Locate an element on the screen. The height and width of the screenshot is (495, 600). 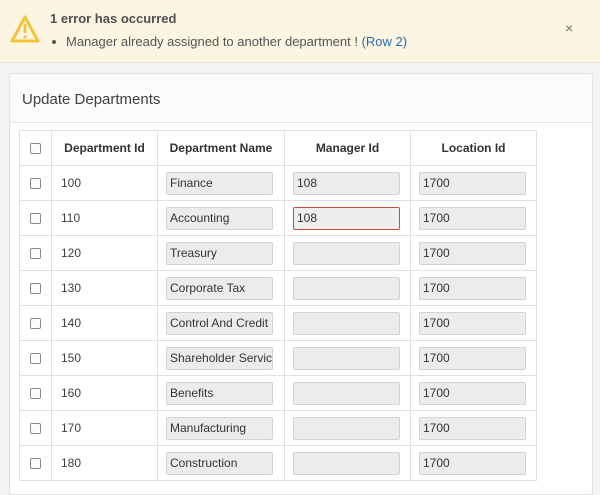
department-name-cell: Treasury is located at coordinates (221, 253).